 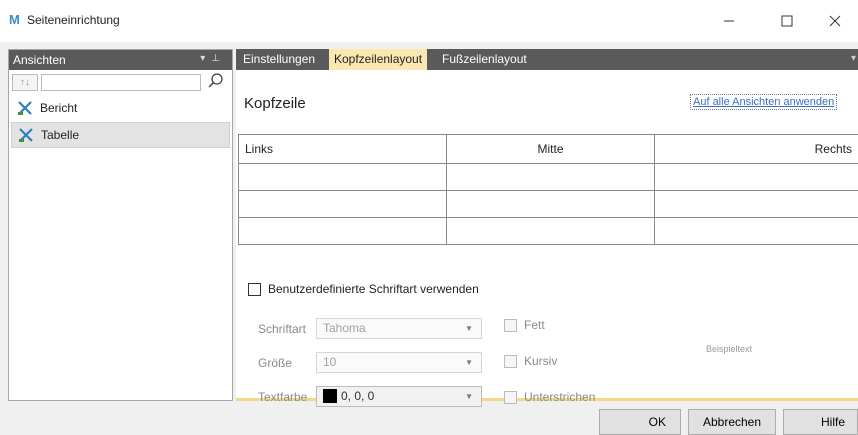 What do you see at coordinates (73, 20) in the screenshot?
I see `window-title: Seiteneinrichtung` at bounding box center [73, 20].